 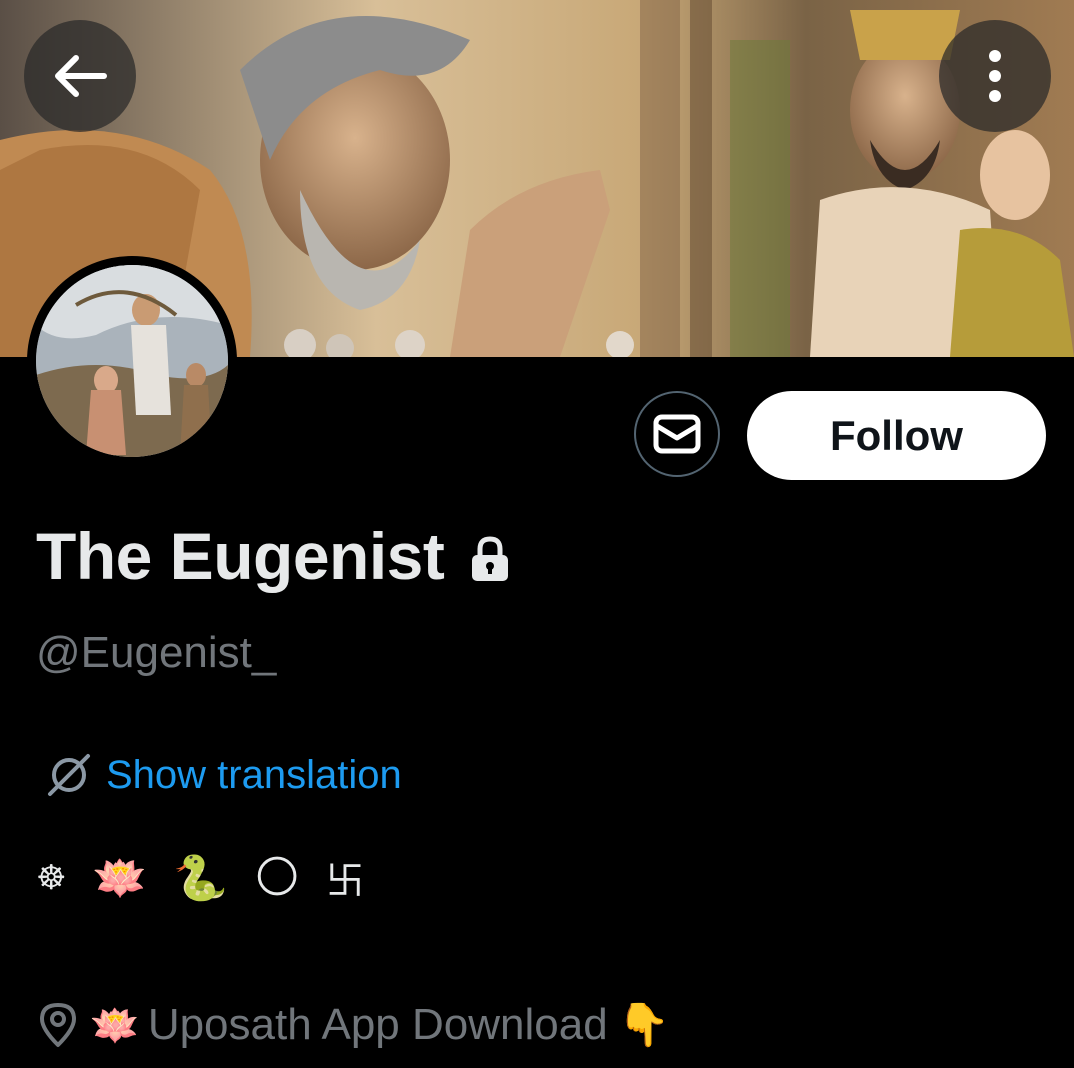 I want to click on profile-bio: ☸ 🪷 🐍 🌕 卐, so click(x=213, y=877).